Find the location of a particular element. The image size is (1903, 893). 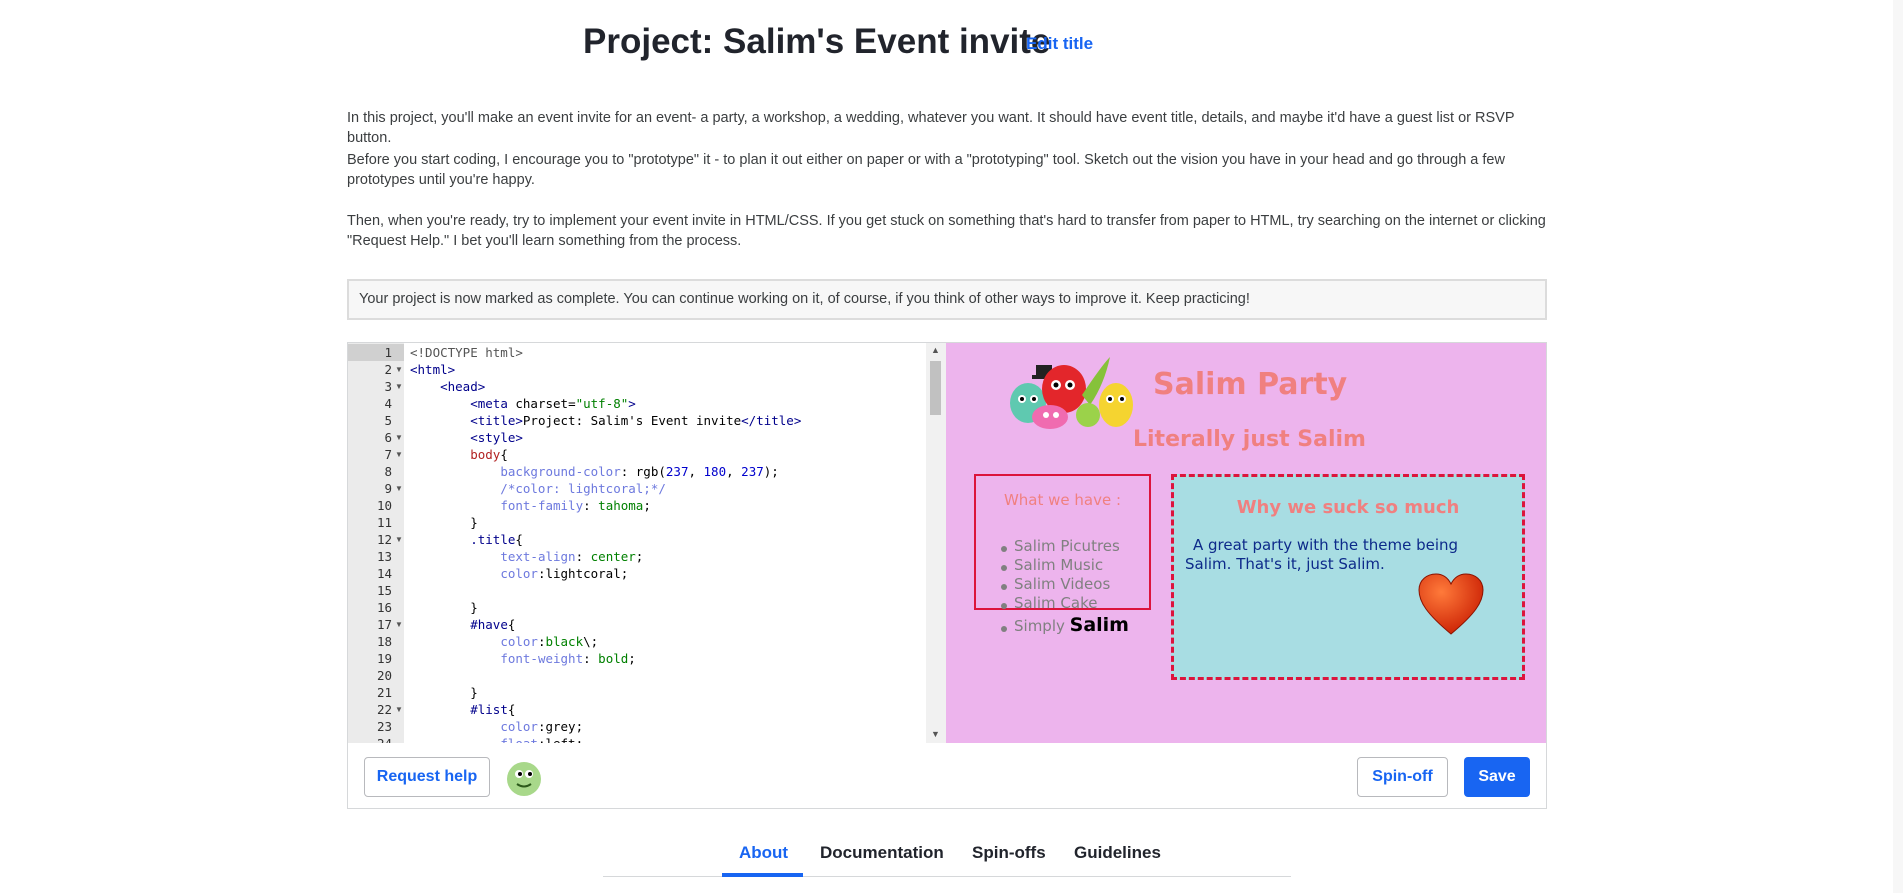

line-number: 9 is located at coordinates (388, 488).